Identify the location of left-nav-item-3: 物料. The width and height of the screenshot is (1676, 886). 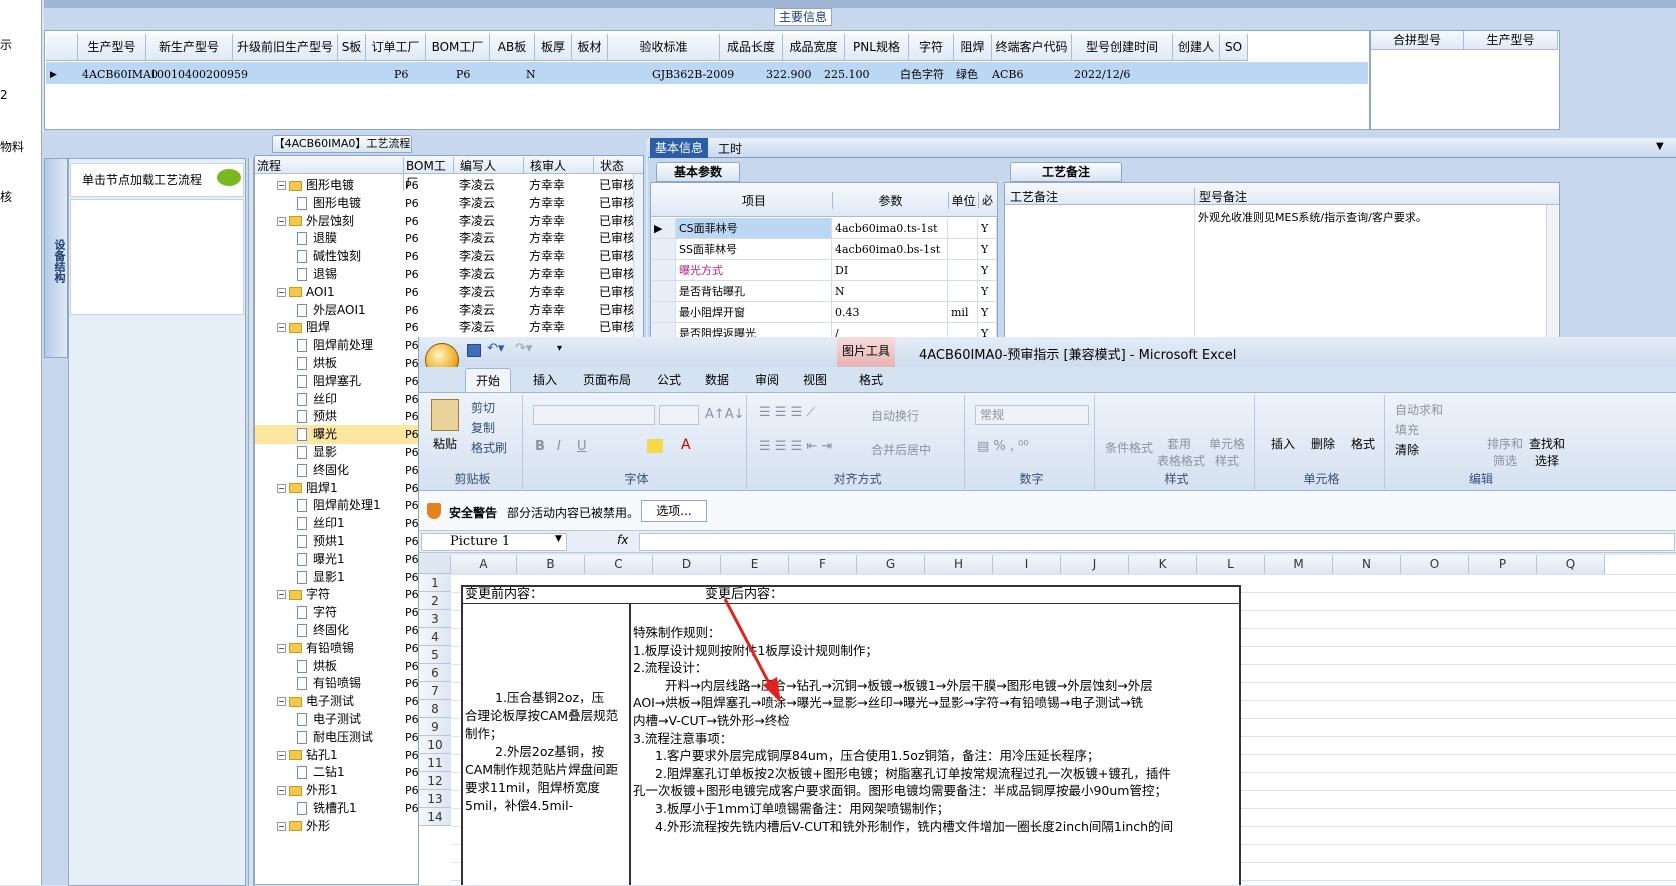
(12, 146).